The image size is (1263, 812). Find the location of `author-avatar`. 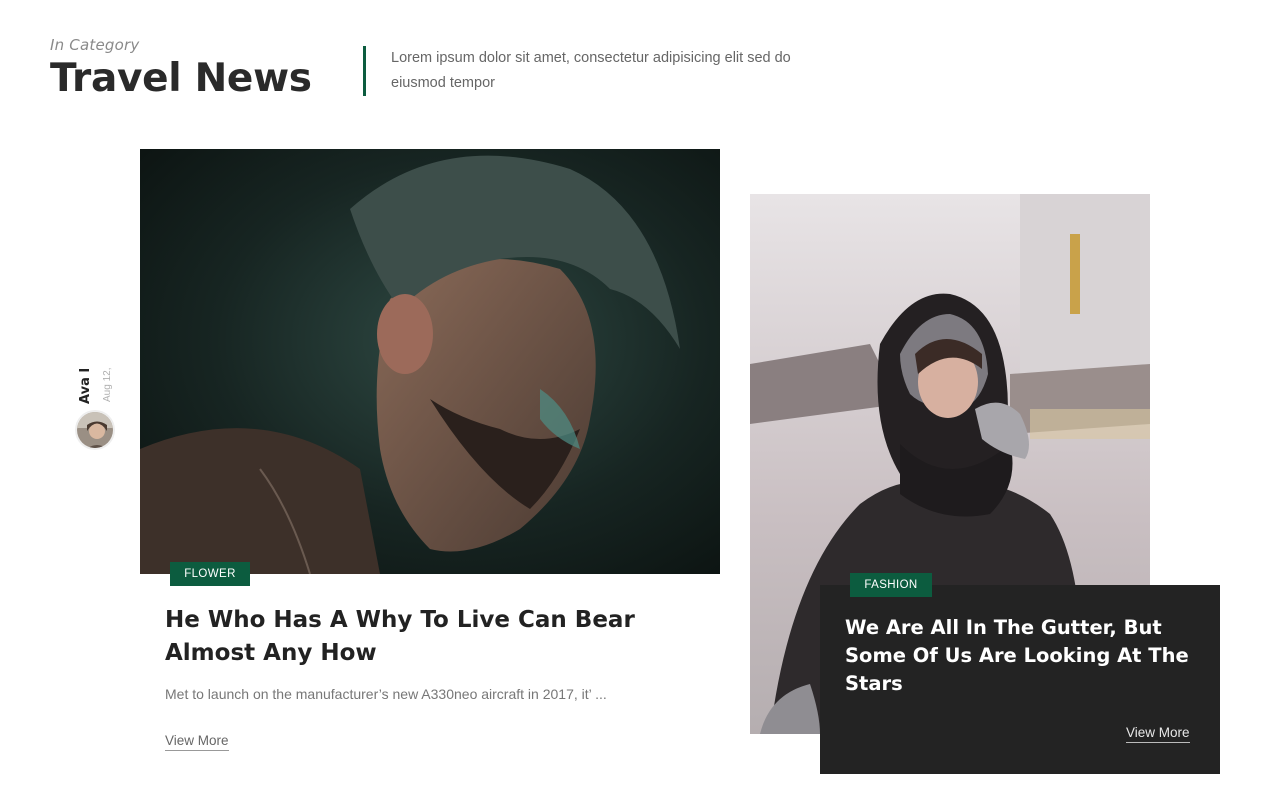

author-avatar is located at coordinates (95, 430).